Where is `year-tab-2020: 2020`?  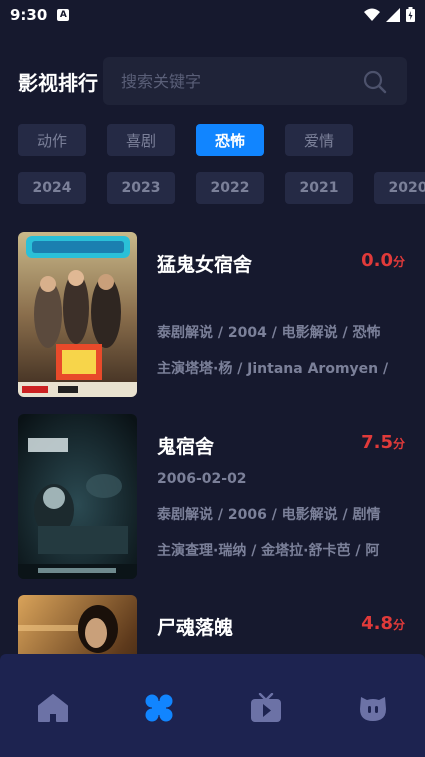
year-tab-2020: 2020 is located at coordinates (399, 188).